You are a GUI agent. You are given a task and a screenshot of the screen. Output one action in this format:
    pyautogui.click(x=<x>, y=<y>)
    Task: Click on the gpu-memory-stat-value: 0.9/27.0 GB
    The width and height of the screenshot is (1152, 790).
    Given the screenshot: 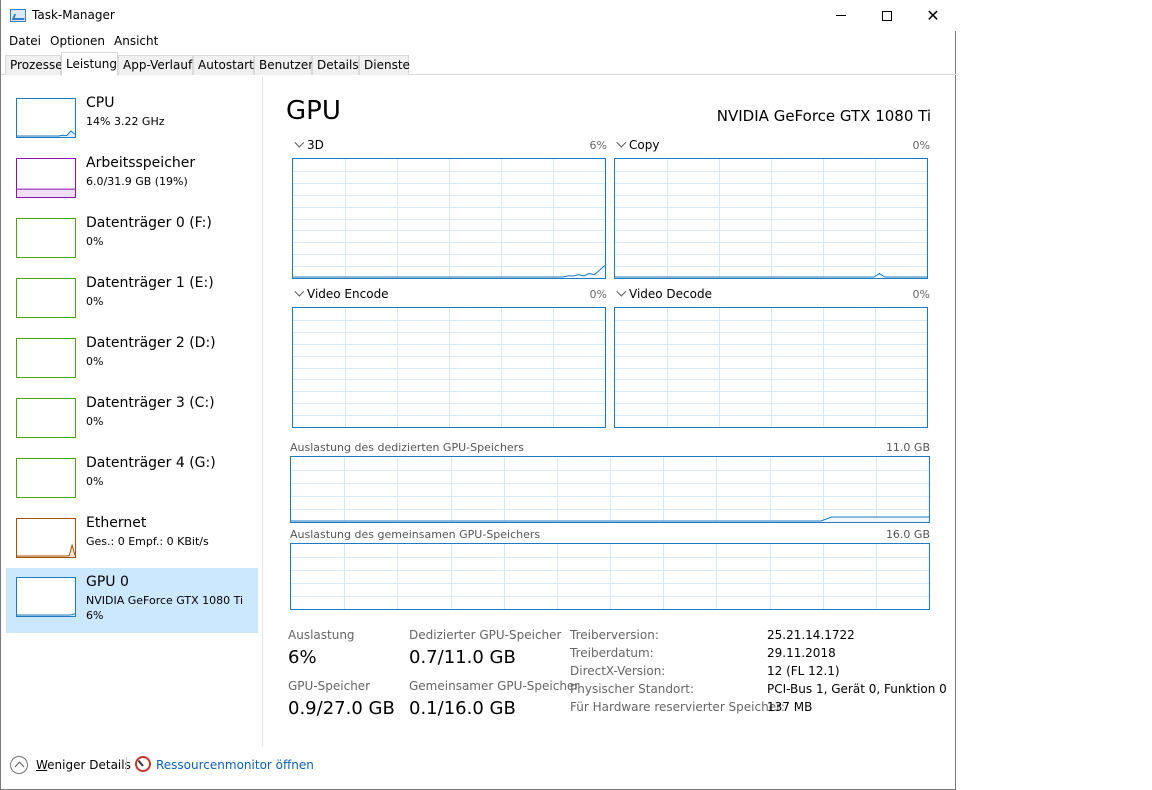 What is the action you would take?
    pyautogui.click(x=341, y=708)
    